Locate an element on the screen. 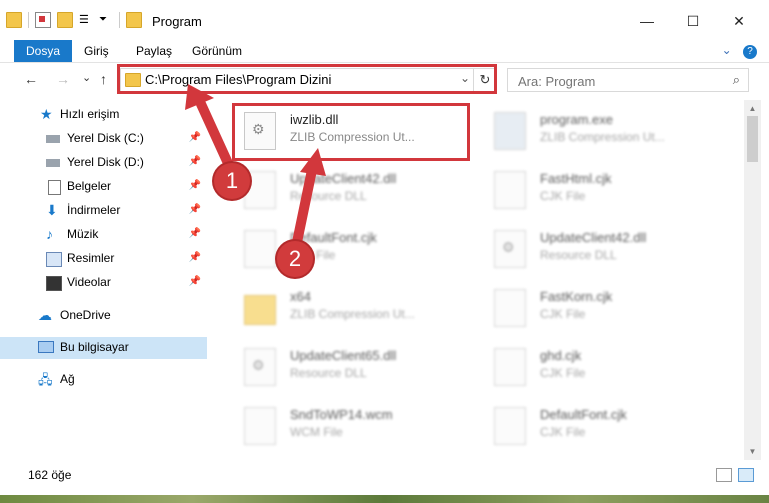 This screenshot has height=503, width=769. annotation-arrows is located at coordinates (255, 168).